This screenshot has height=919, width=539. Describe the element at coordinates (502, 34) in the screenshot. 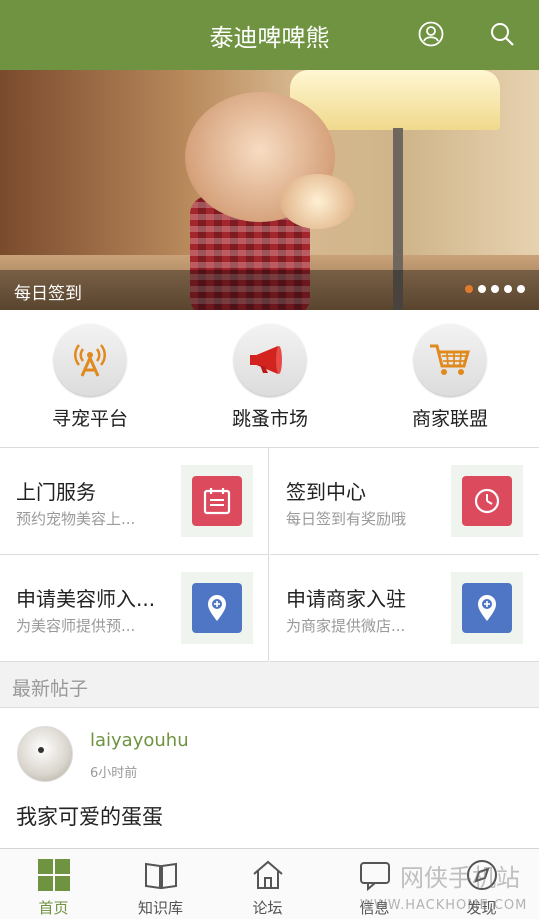

I see `search-icon` at that location.